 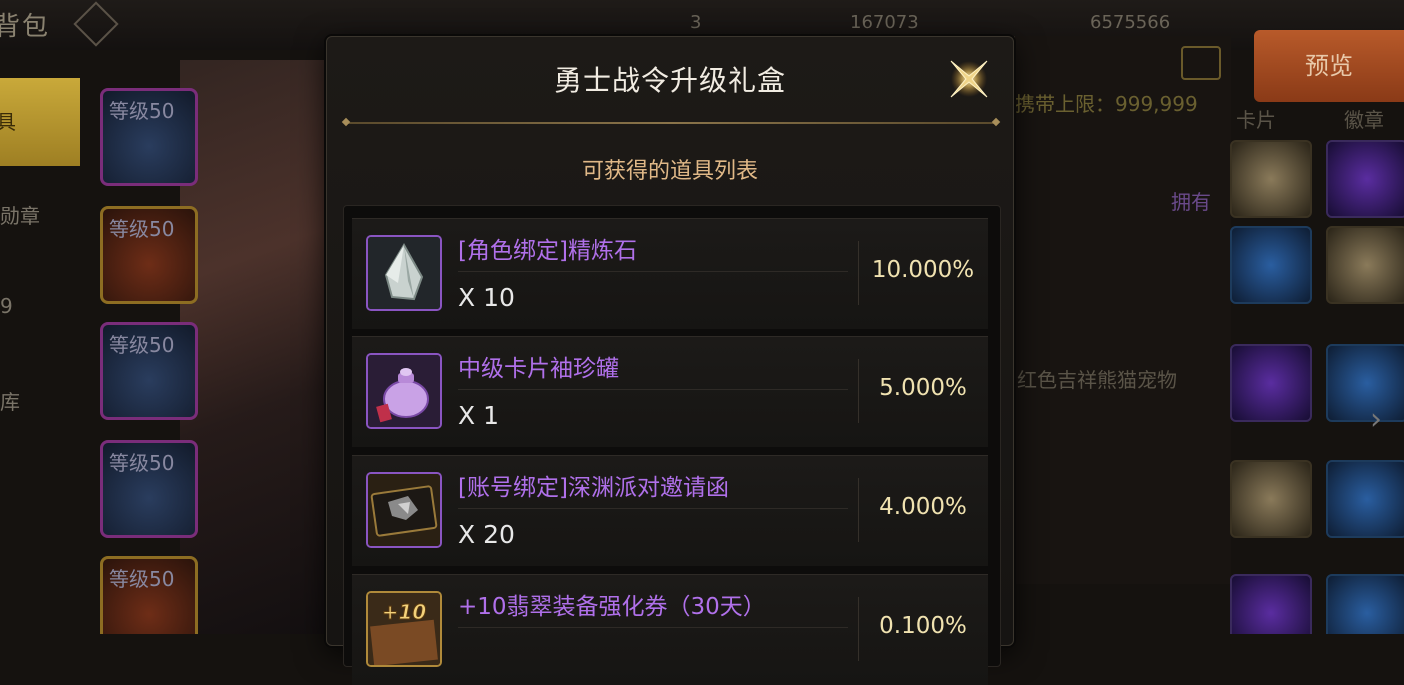 I want to click on chevron-right-icon: ›, so click(x=1376, y=419).